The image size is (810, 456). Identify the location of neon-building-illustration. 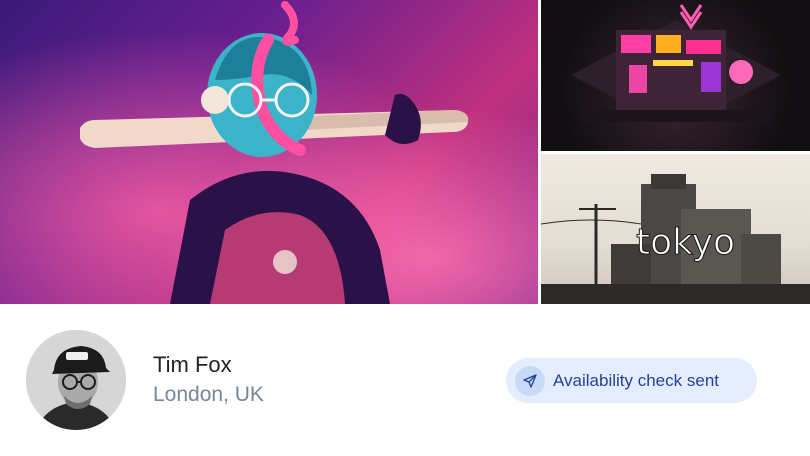
(676, 67).